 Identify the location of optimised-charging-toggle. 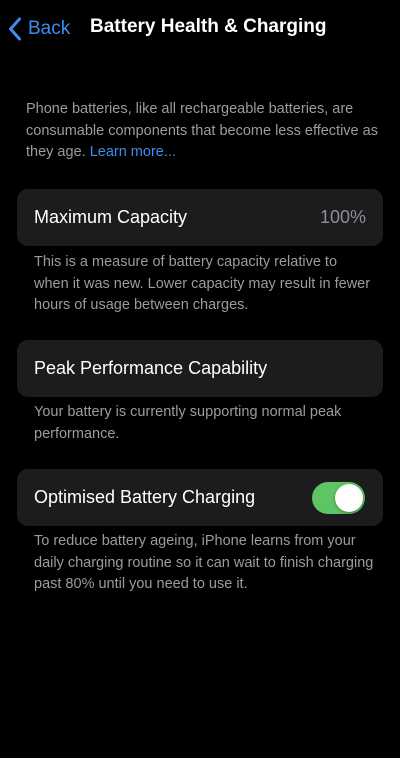
(338, 497).